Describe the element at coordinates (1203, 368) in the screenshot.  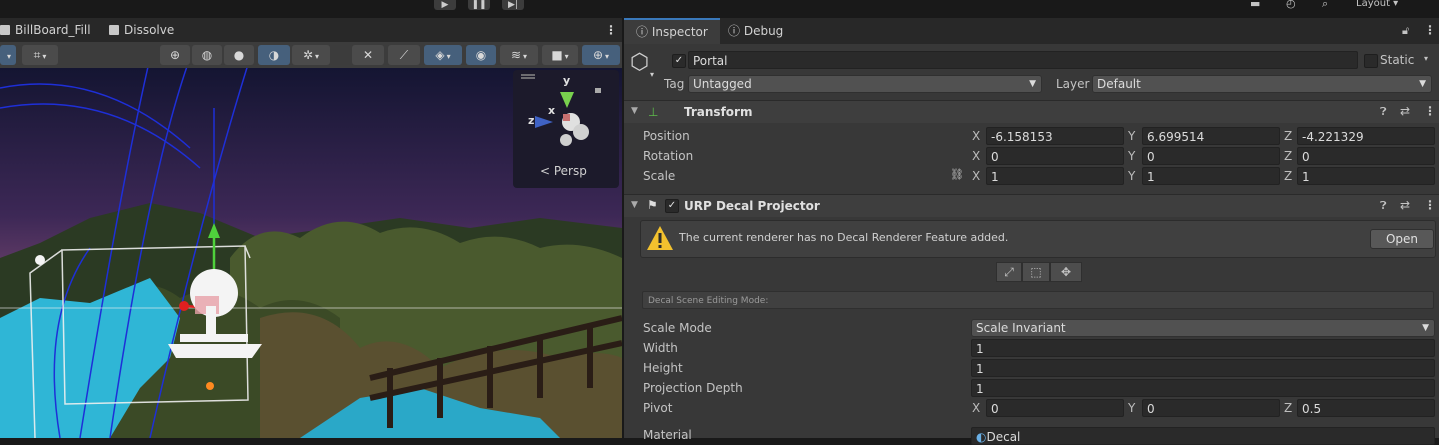
I see `height-field: 1` at that location.